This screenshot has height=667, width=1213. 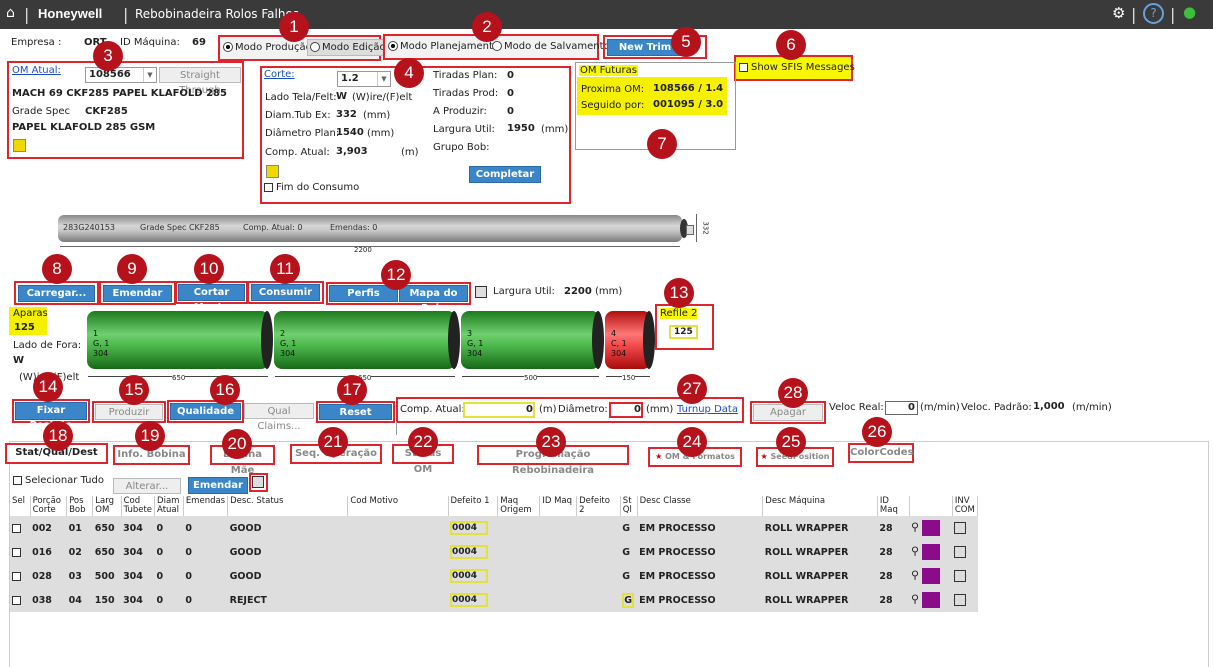 What do you see at coordinates (258, 482) in the screenshot?
I see `export-icon` at bounding box center [258, 482].